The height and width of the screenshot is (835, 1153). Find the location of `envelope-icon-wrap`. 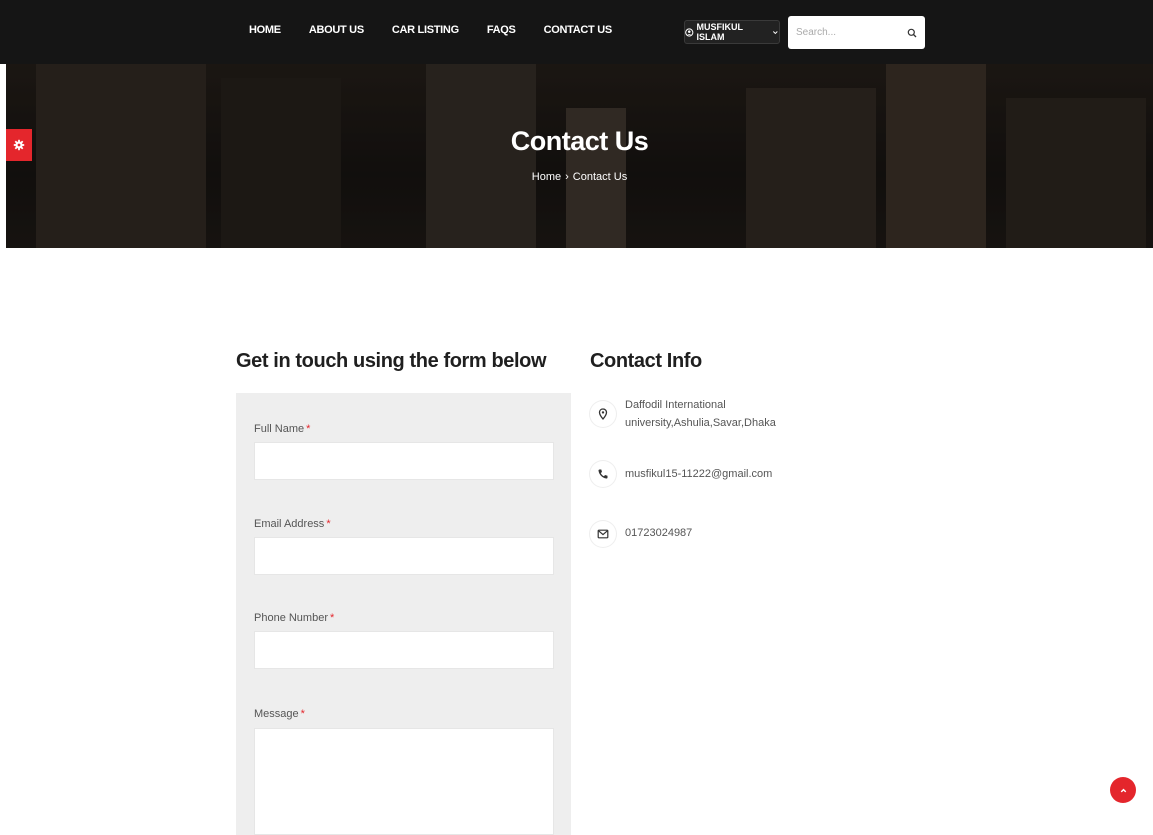

envelope-icon-wrap is located at coordinates (603, 534).